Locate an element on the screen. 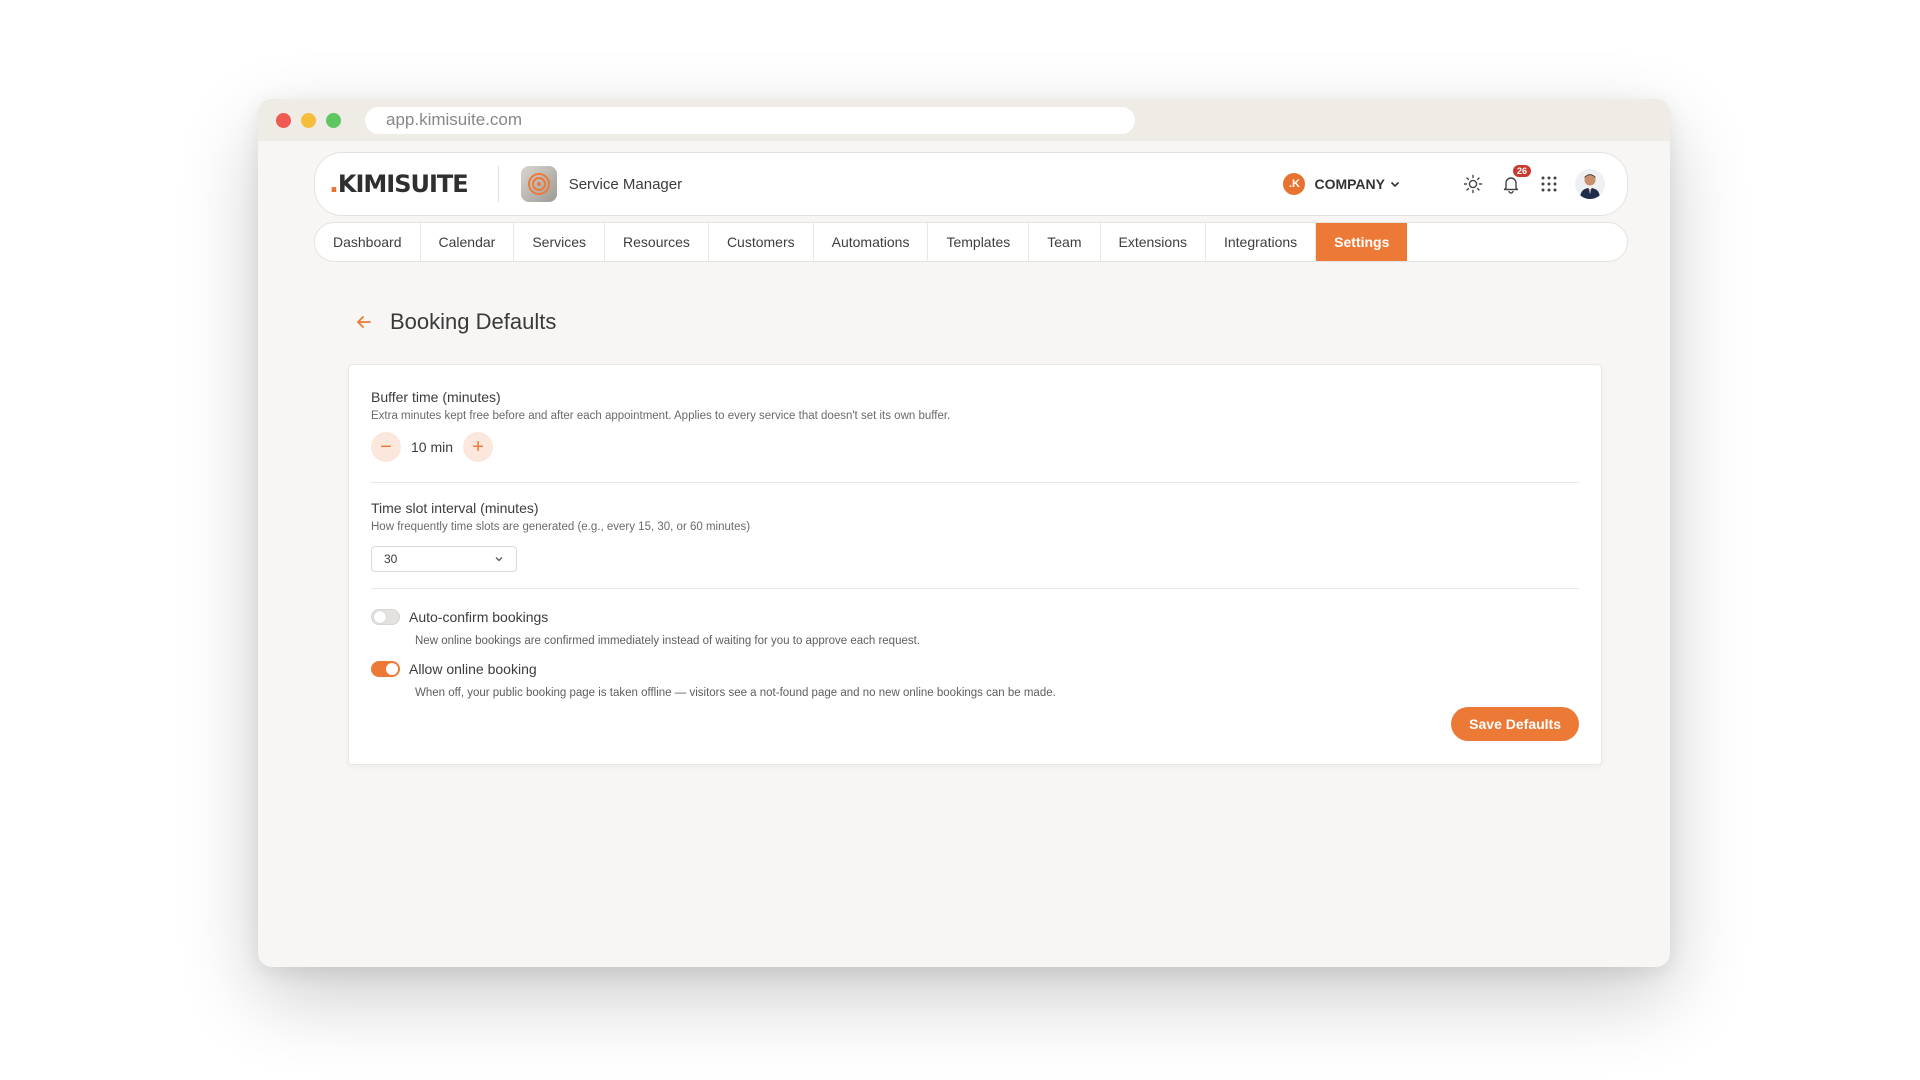 This screenshot has height=1080, width=1920. tab-customers: Customers is located at coordinates (761, 242).